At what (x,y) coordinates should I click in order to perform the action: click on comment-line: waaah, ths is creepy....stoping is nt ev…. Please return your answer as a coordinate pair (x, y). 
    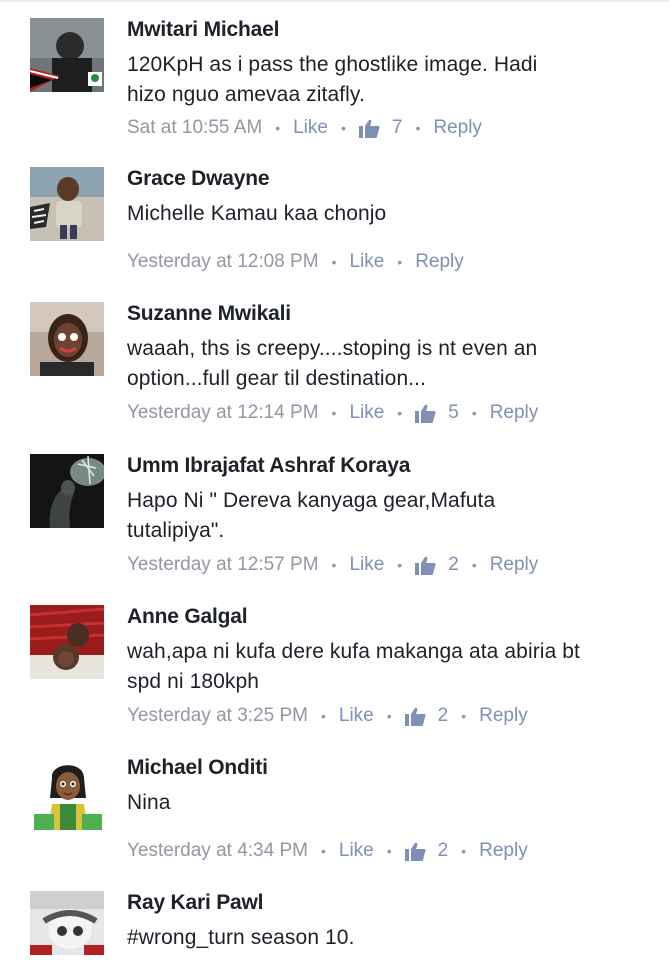
    Looking at the image, I should click on (332, 348).